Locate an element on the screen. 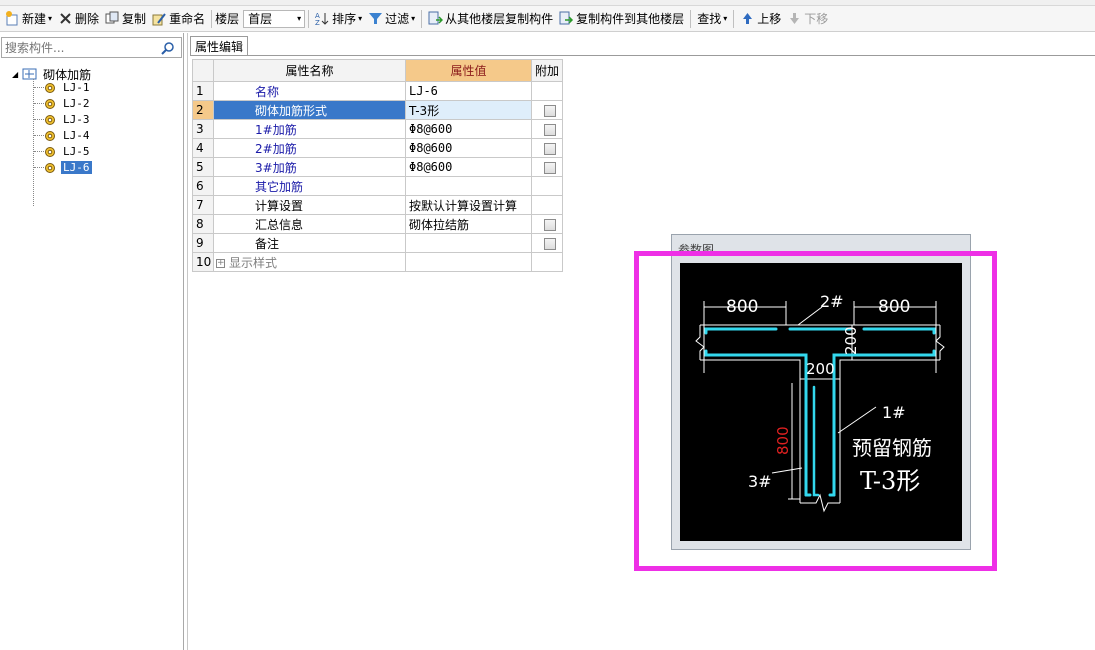  search-input is located at coordinates (79, 47).